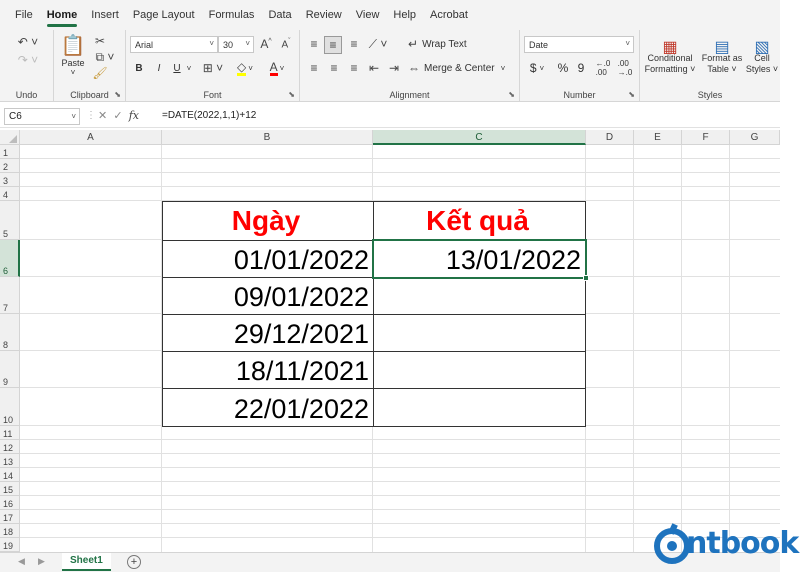 The width and height of the screenshot is (800, 572). What do you see at coordinates (86, 562) in the screenshot?
I see `sheet-tab-sheet1: Sheet1` at bounding box center [86, 562].